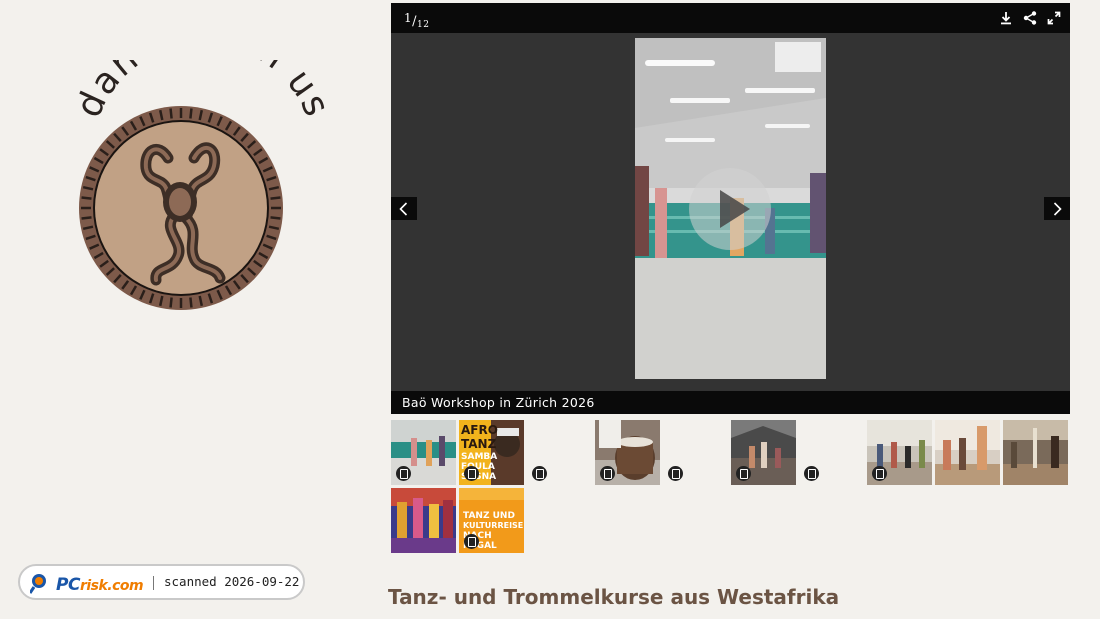  I want to click on svg-text: AFRO, so click(479, 430).